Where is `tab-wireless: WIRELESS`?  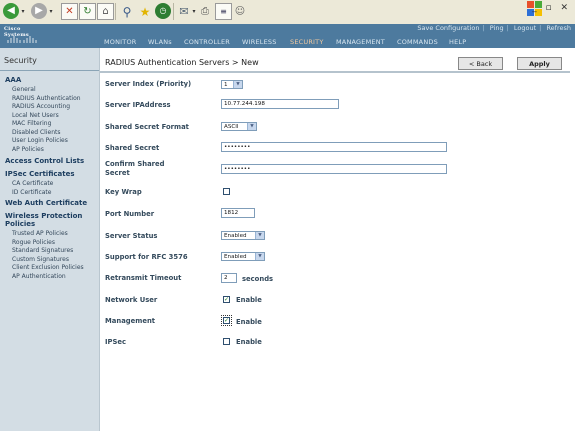
tab-wireless: WIRELESS is located at coordinates (259, 42).